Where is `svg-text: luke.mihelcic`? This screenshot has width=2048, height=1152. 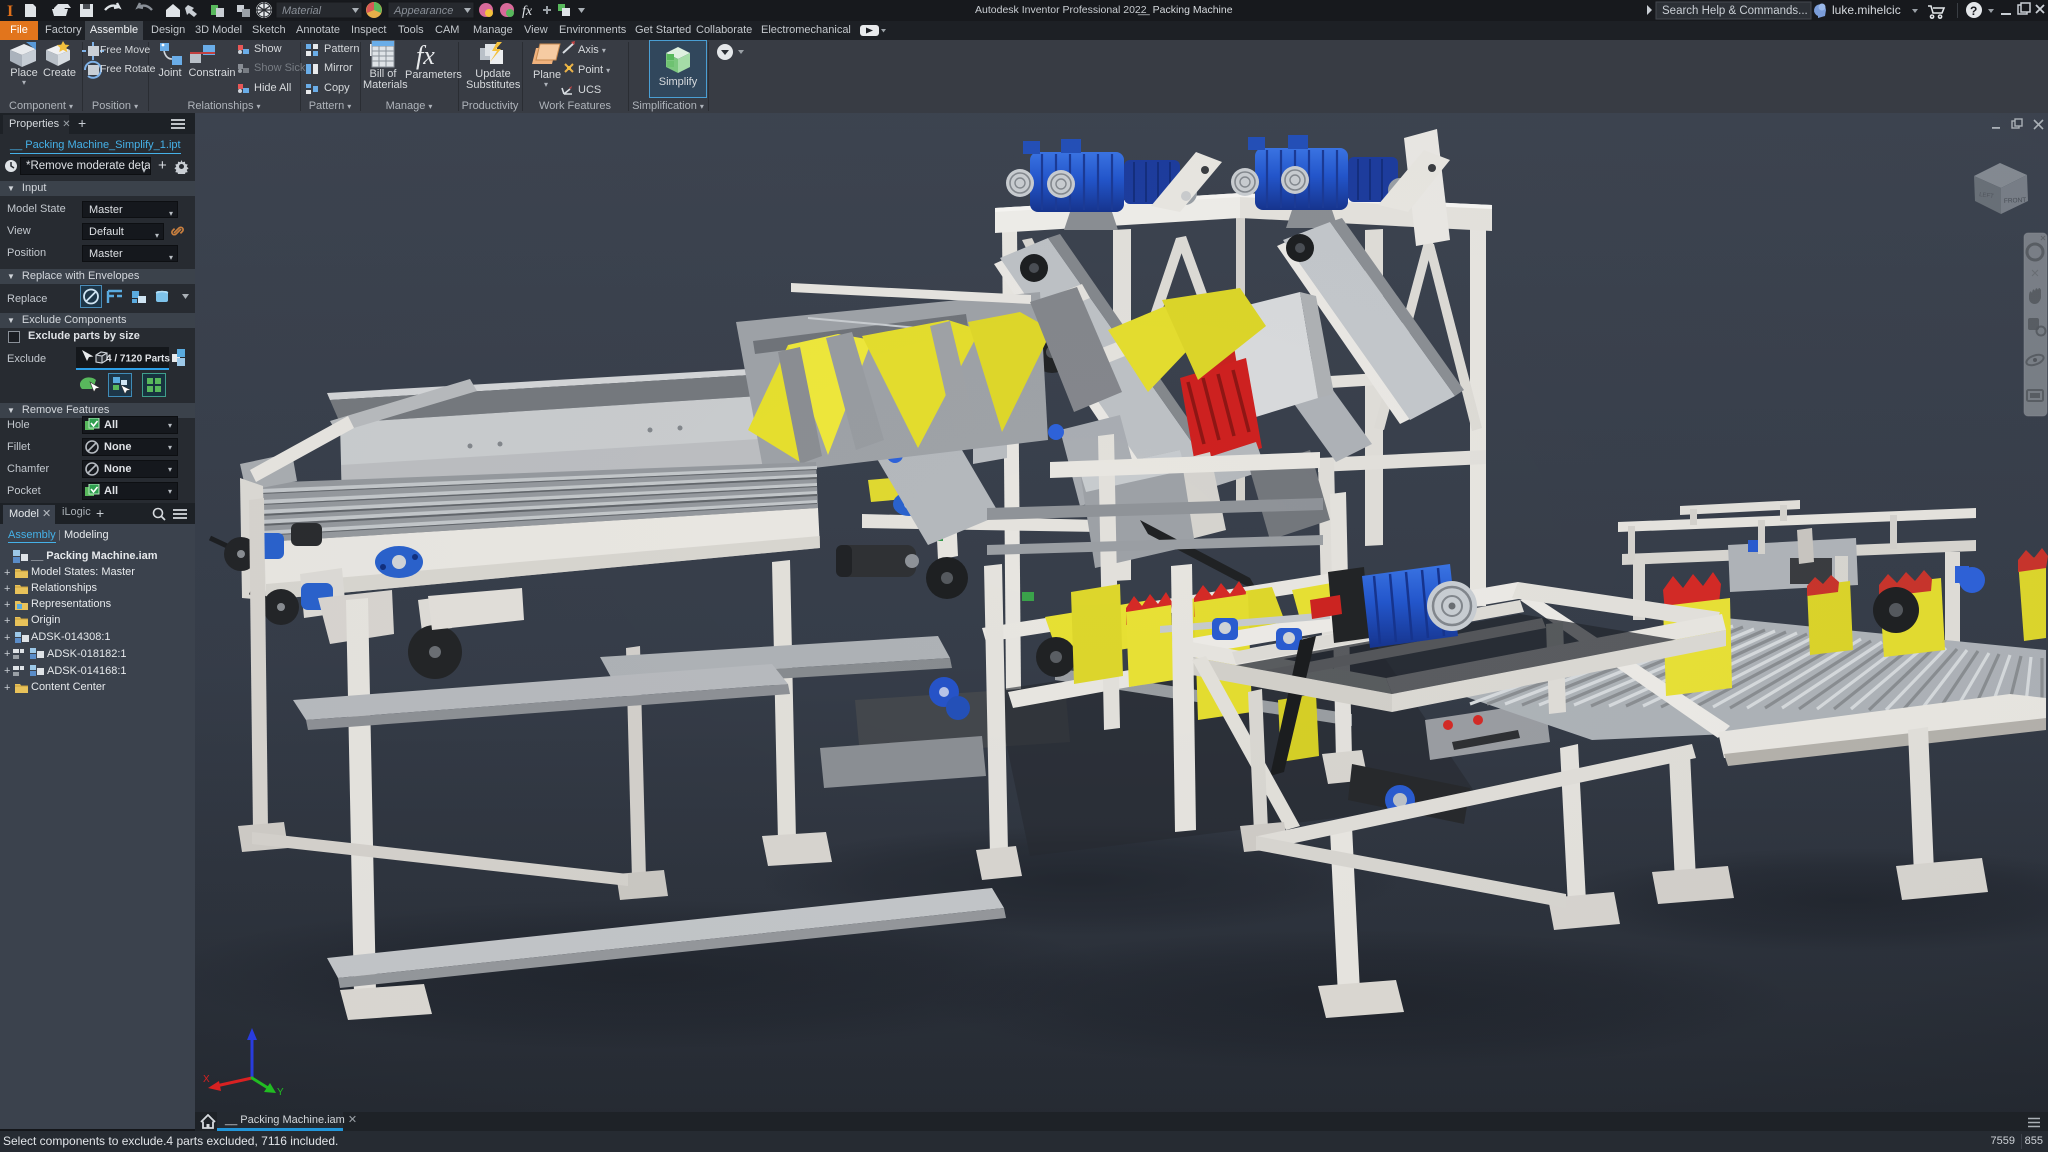 svg-text: luke.mihelcic is located at coordinates (1866, 10).